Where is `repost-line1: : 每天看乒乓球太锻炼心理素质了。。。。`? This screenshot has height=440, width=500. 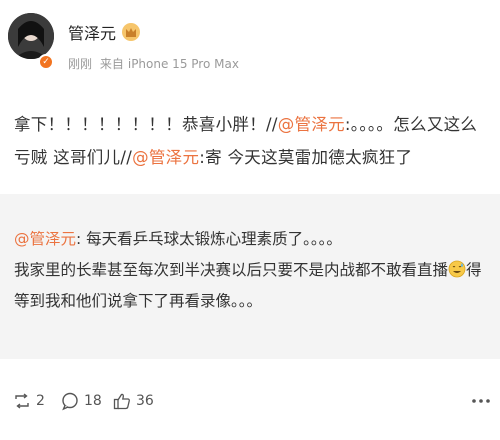
repost-line1: : 每天看乒乓球太锻炼心理素质了。。。。 is located at coordinates (209, 239).